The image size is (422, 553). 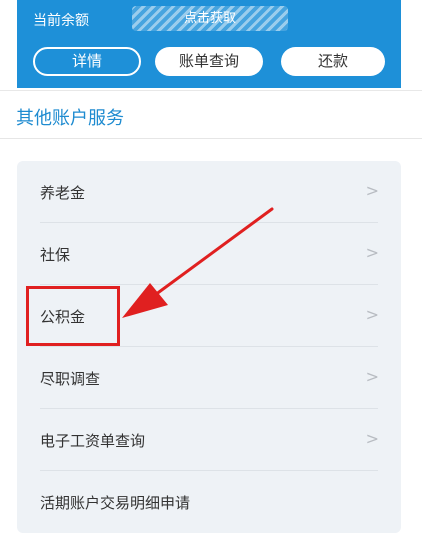 I want to click on service-item-current-account-statement: 活期账户交易明细申请, so click(x=209, y=502).